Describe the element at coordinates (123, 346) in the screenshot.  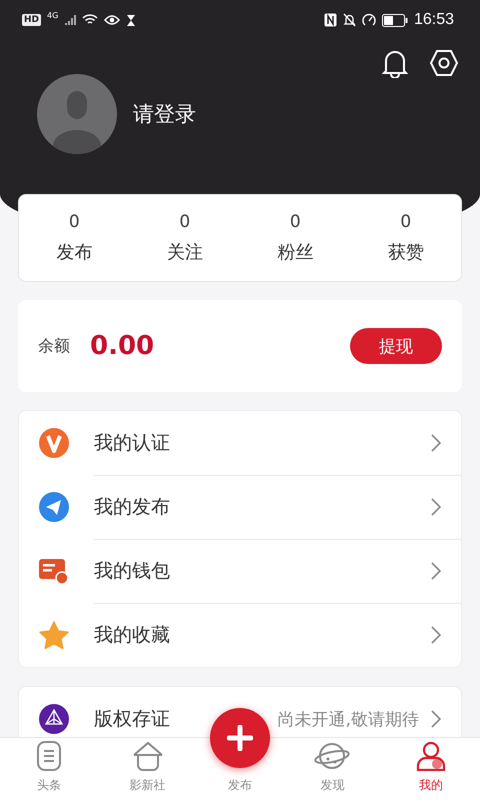
I see `balance-amount: 0.00` at that location.